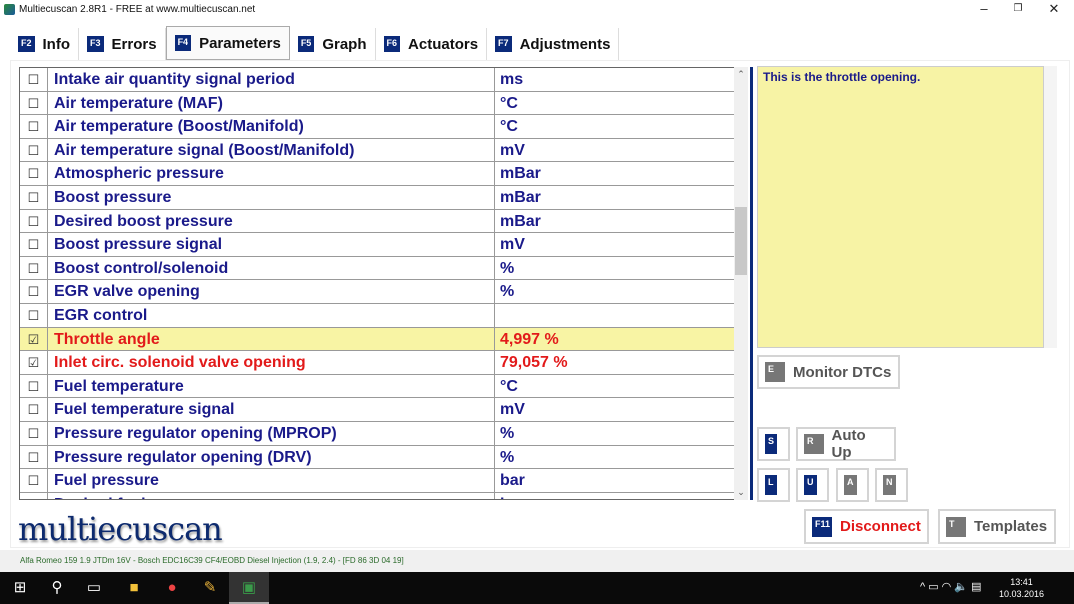  Describe the element at coordinates (997, 526) in the screenshot. I see `templates-button: T Templates` at that location.